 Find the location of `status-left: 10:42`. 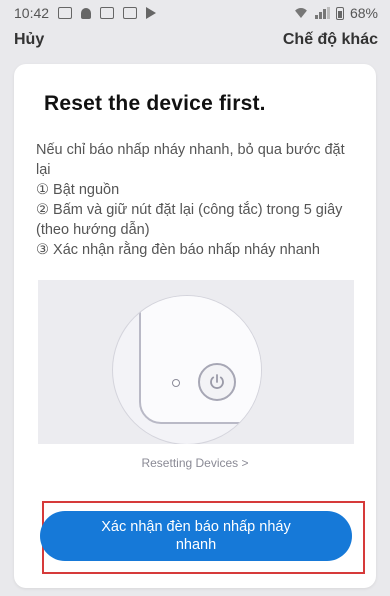

status-left: 10:42 is located at coordinates (85, 13).